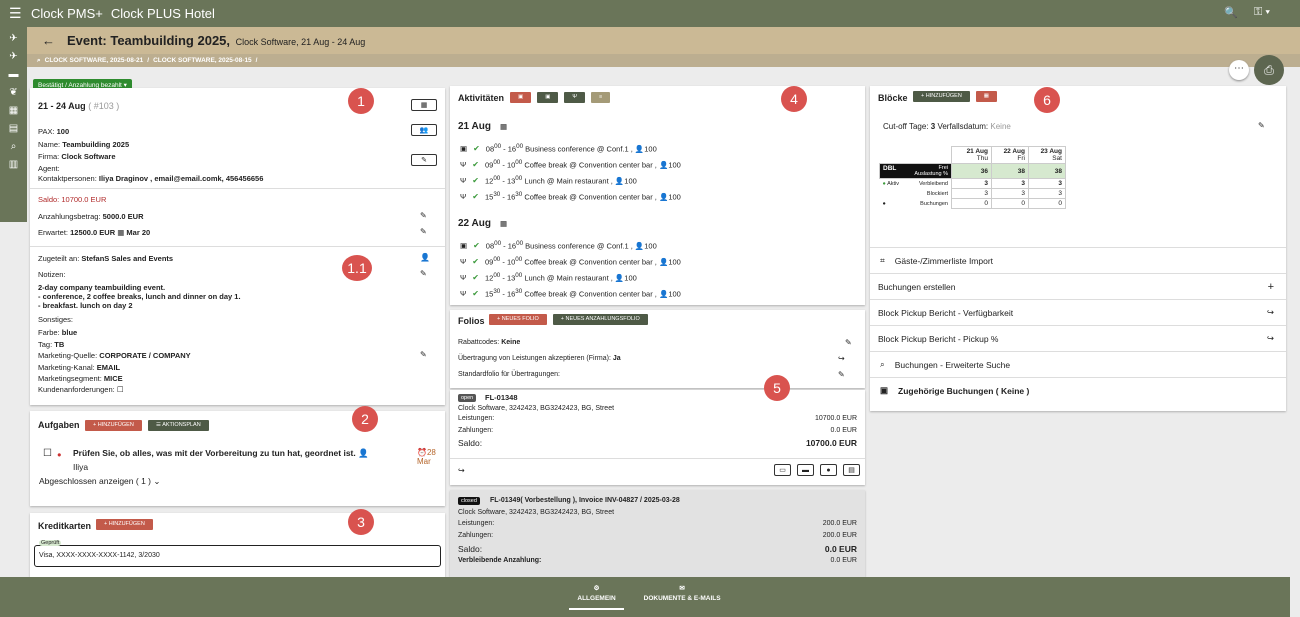 The width and height of the screenshot is (1300, 617). I want to click on new-folio-button: + NEUES FOLIO, so click(518, 319).